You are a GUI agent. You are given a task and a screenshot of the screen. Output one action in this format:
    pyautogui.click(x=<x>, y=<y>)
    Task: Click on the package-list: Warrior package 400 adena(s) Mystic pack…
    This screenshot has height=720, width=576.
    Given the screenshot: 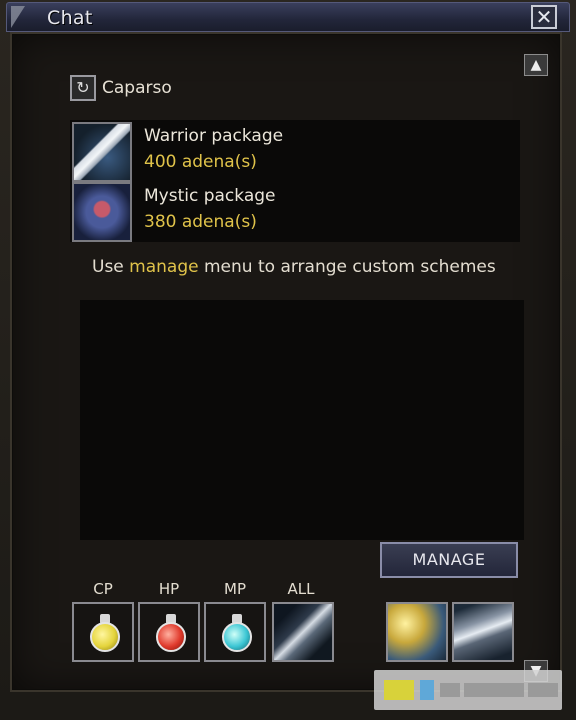 What is the action you would take?
    pyautogui.click(x=295, y=181)
    